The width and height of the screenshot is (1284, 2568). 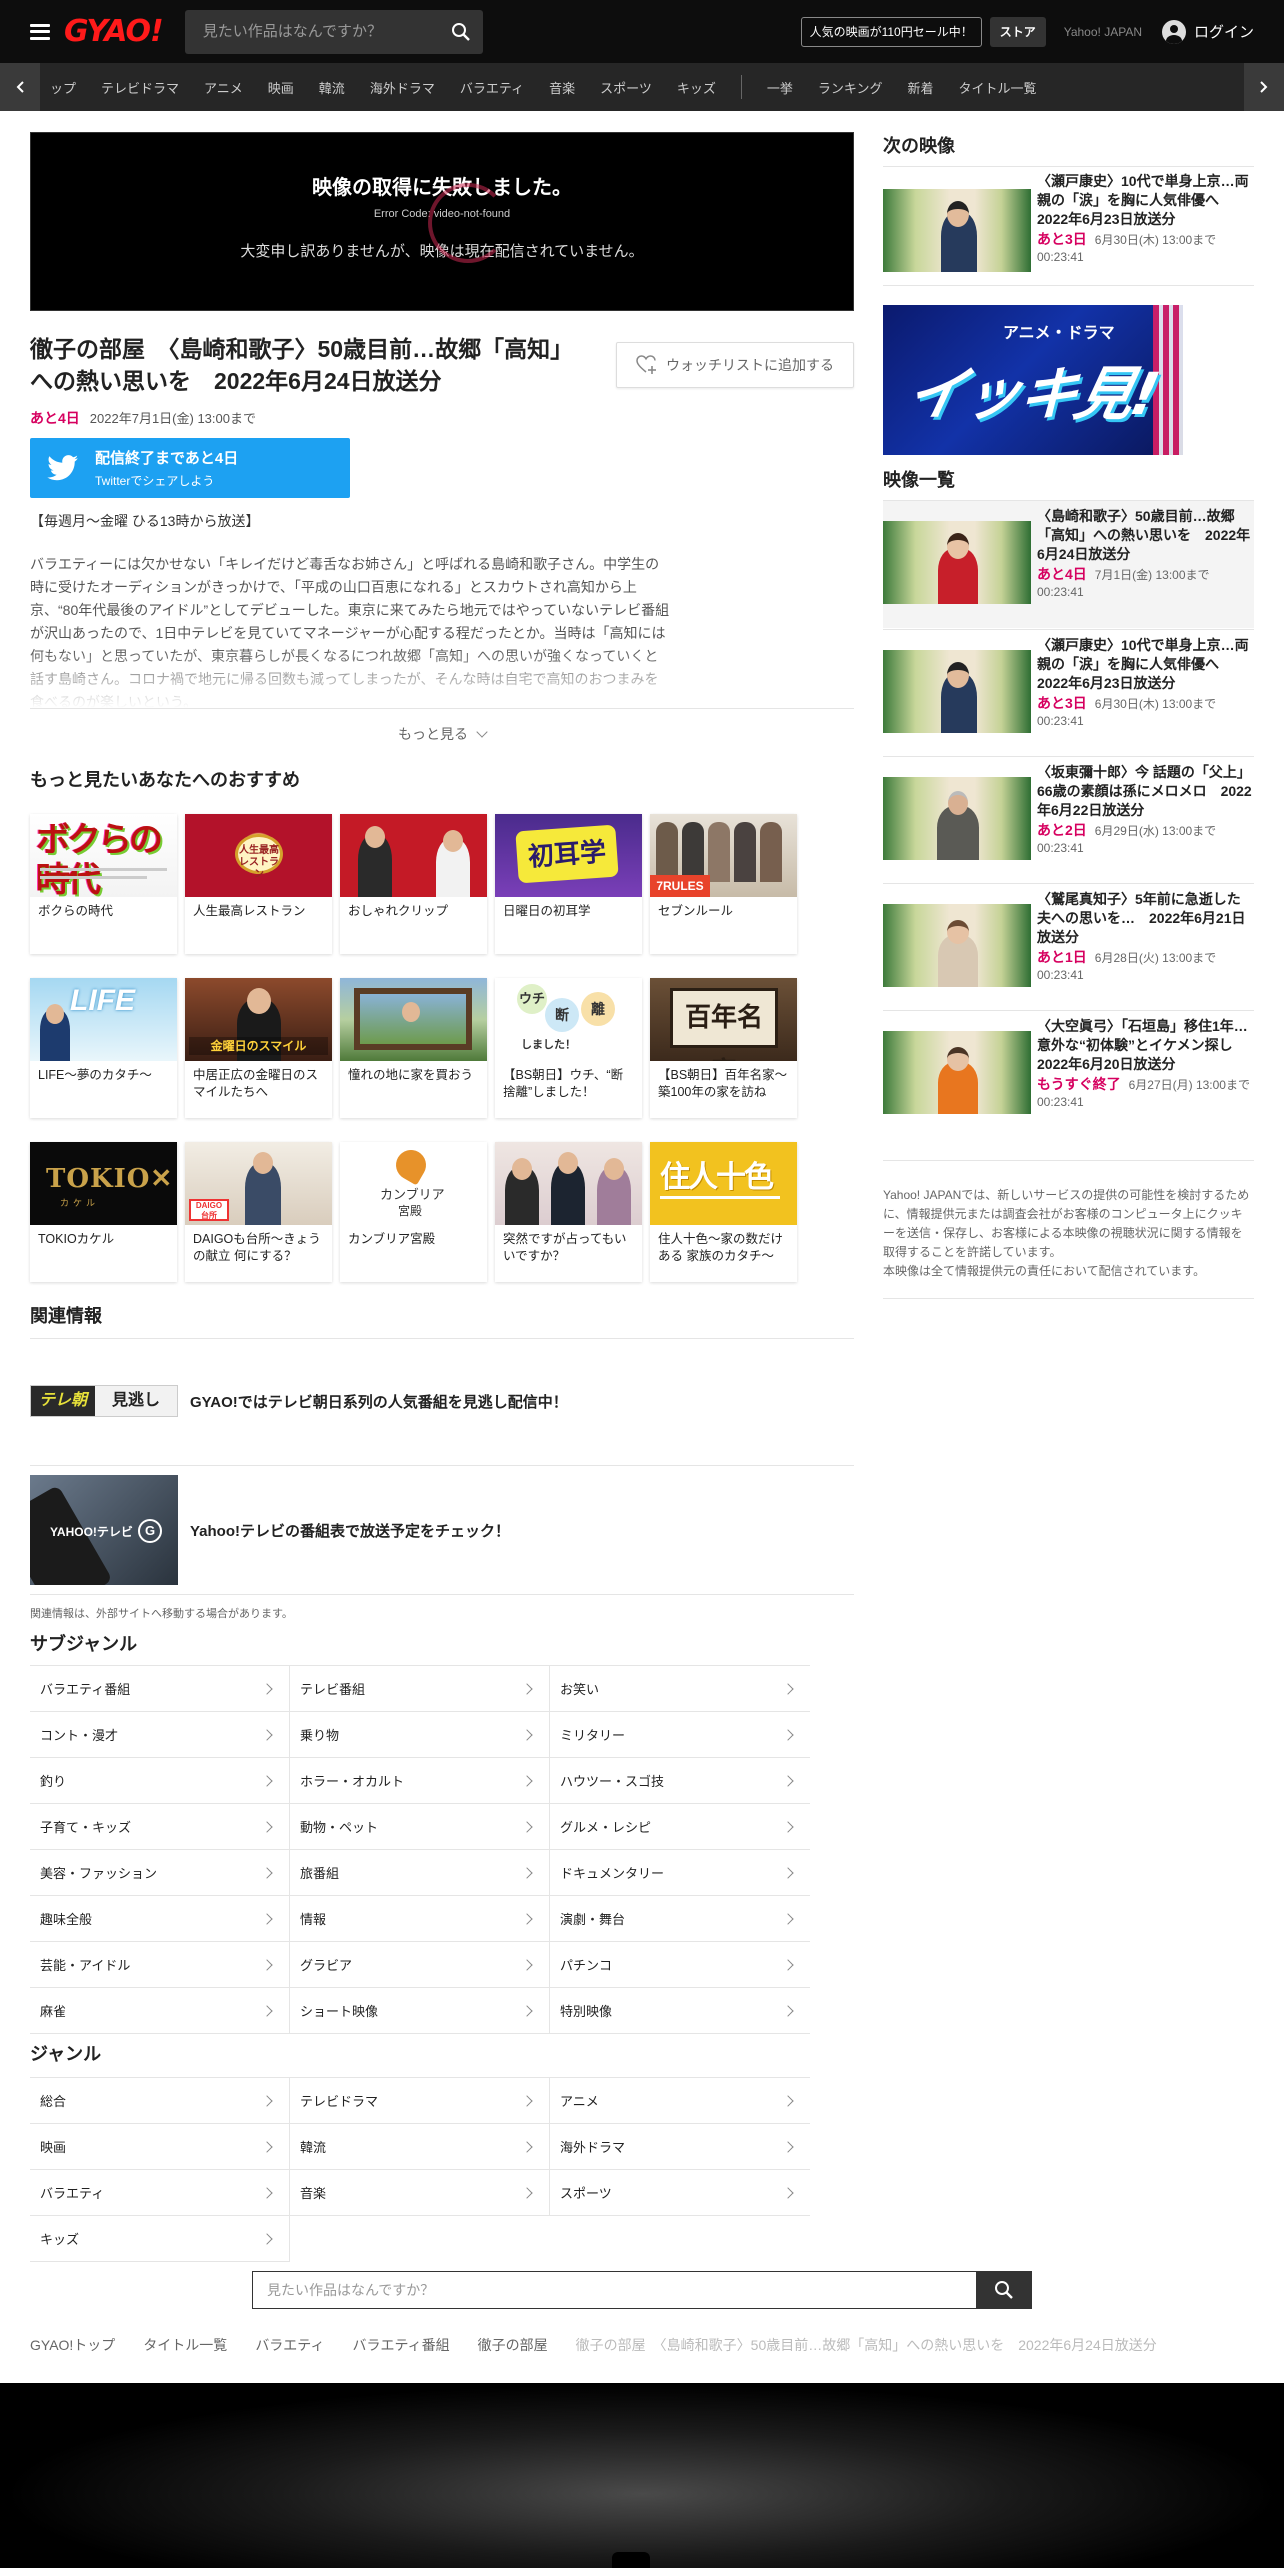 I want to click on subgenre-item: 情報, so click(x=420, y=1919).